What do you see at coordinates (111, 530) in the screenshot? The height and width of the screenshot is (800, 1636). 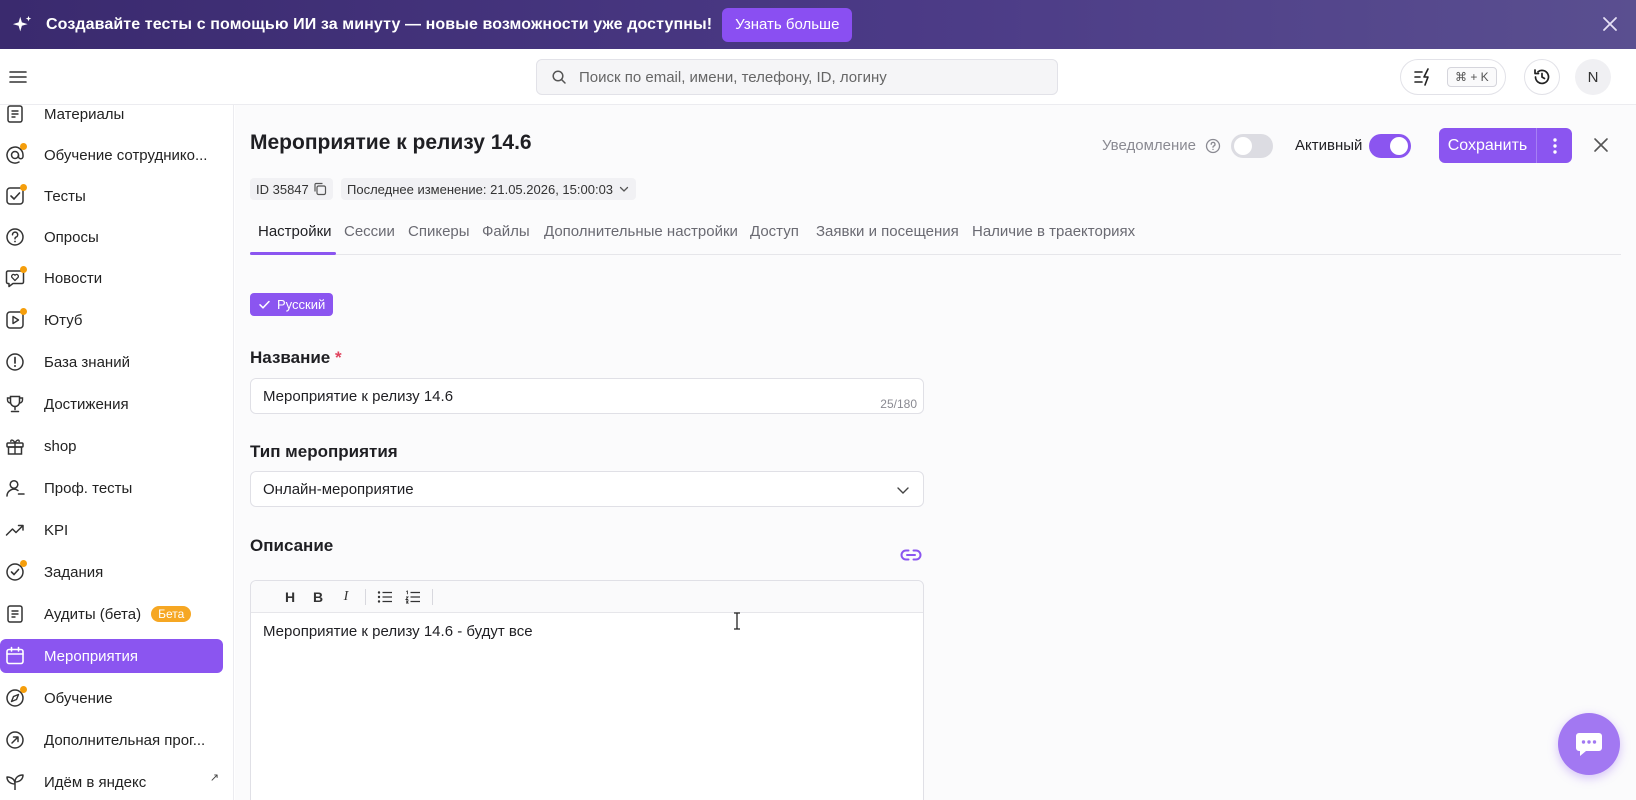 I see `sidebar-item-kpi: KPI` at bounding box center [111, 530].